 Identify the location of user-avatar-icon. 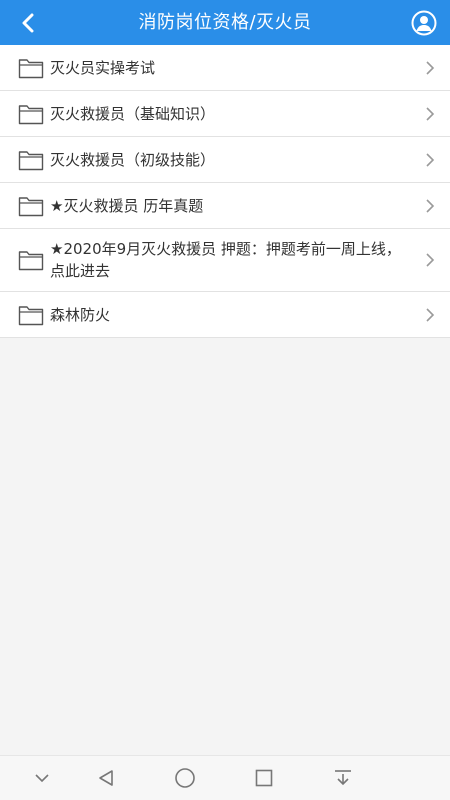
(424, 23).